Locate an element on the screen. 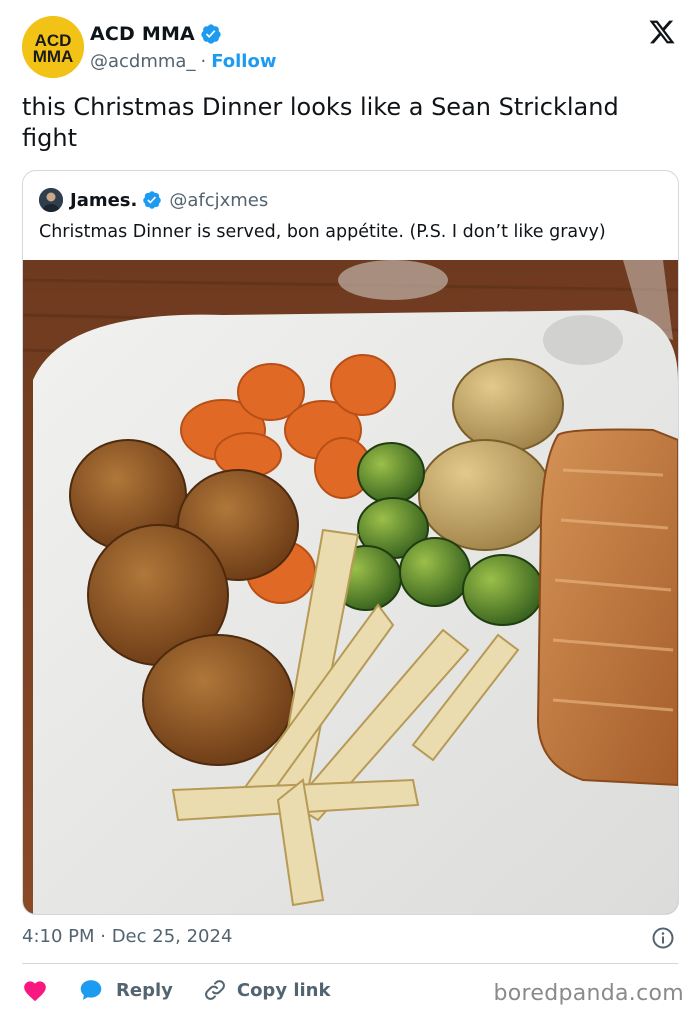 The image size is (700, 1017). heart-icon is located at coordinates (35, 991).